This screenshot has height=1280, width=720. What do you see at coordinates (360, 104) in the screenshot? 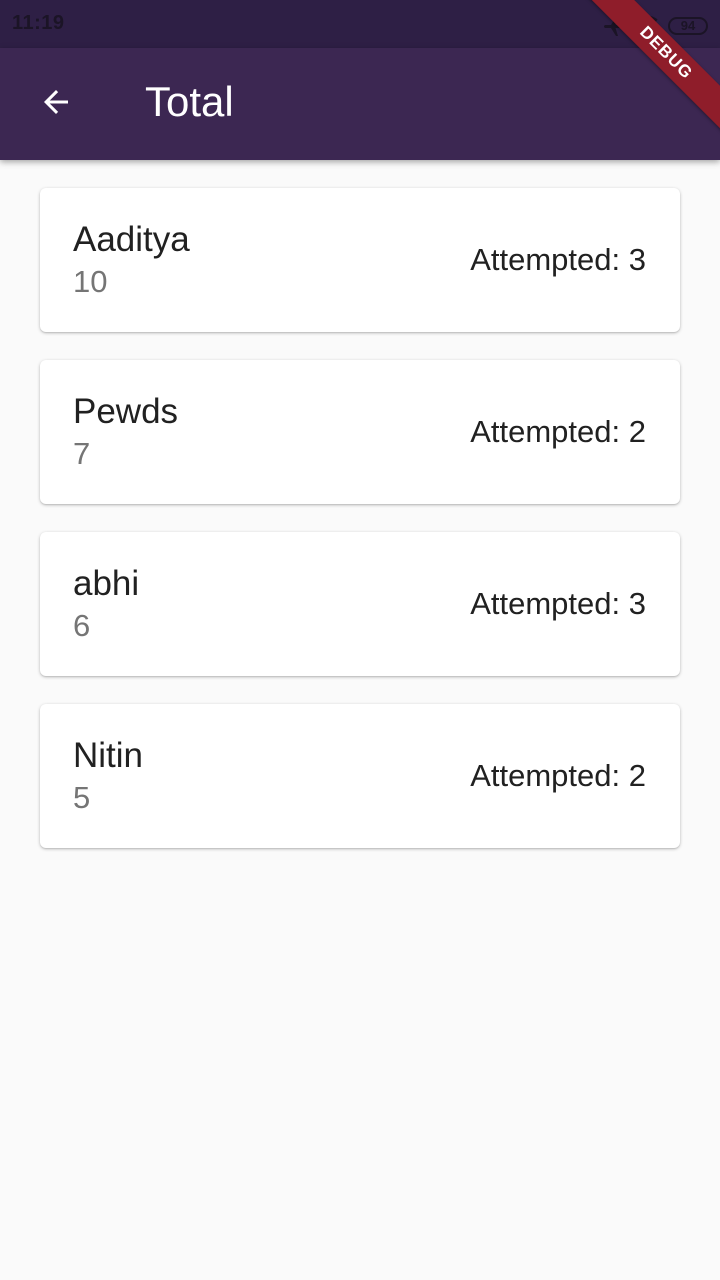
I see `app-bar: Total` at bounding box center [360, 104].